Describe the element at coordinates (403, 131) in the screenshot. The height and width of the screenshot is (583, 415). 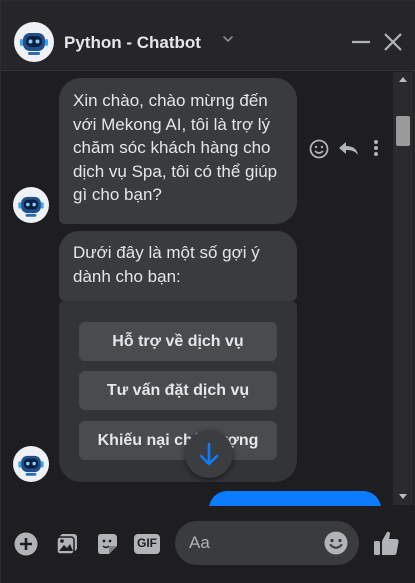
I see `scroll-thumb` at that location.